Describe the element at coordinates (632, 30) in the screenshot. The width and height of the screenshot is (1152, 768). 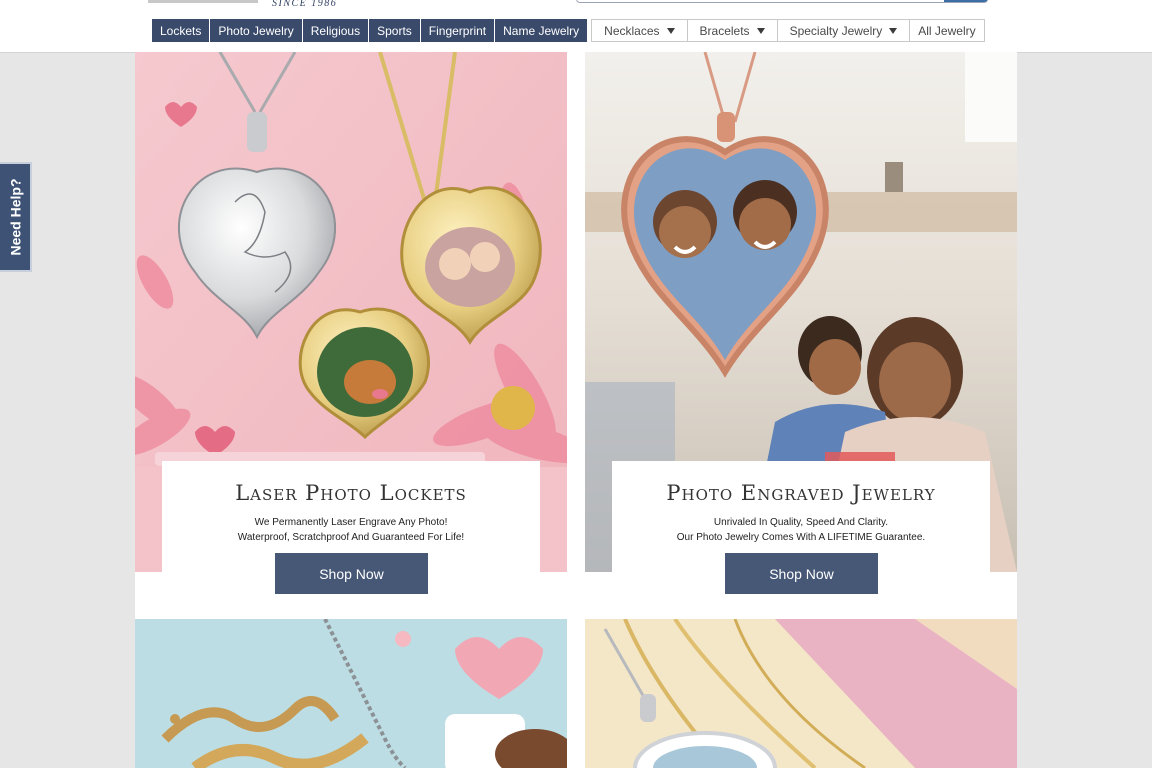
I see `nav-item-label: Necklaces` at that location.